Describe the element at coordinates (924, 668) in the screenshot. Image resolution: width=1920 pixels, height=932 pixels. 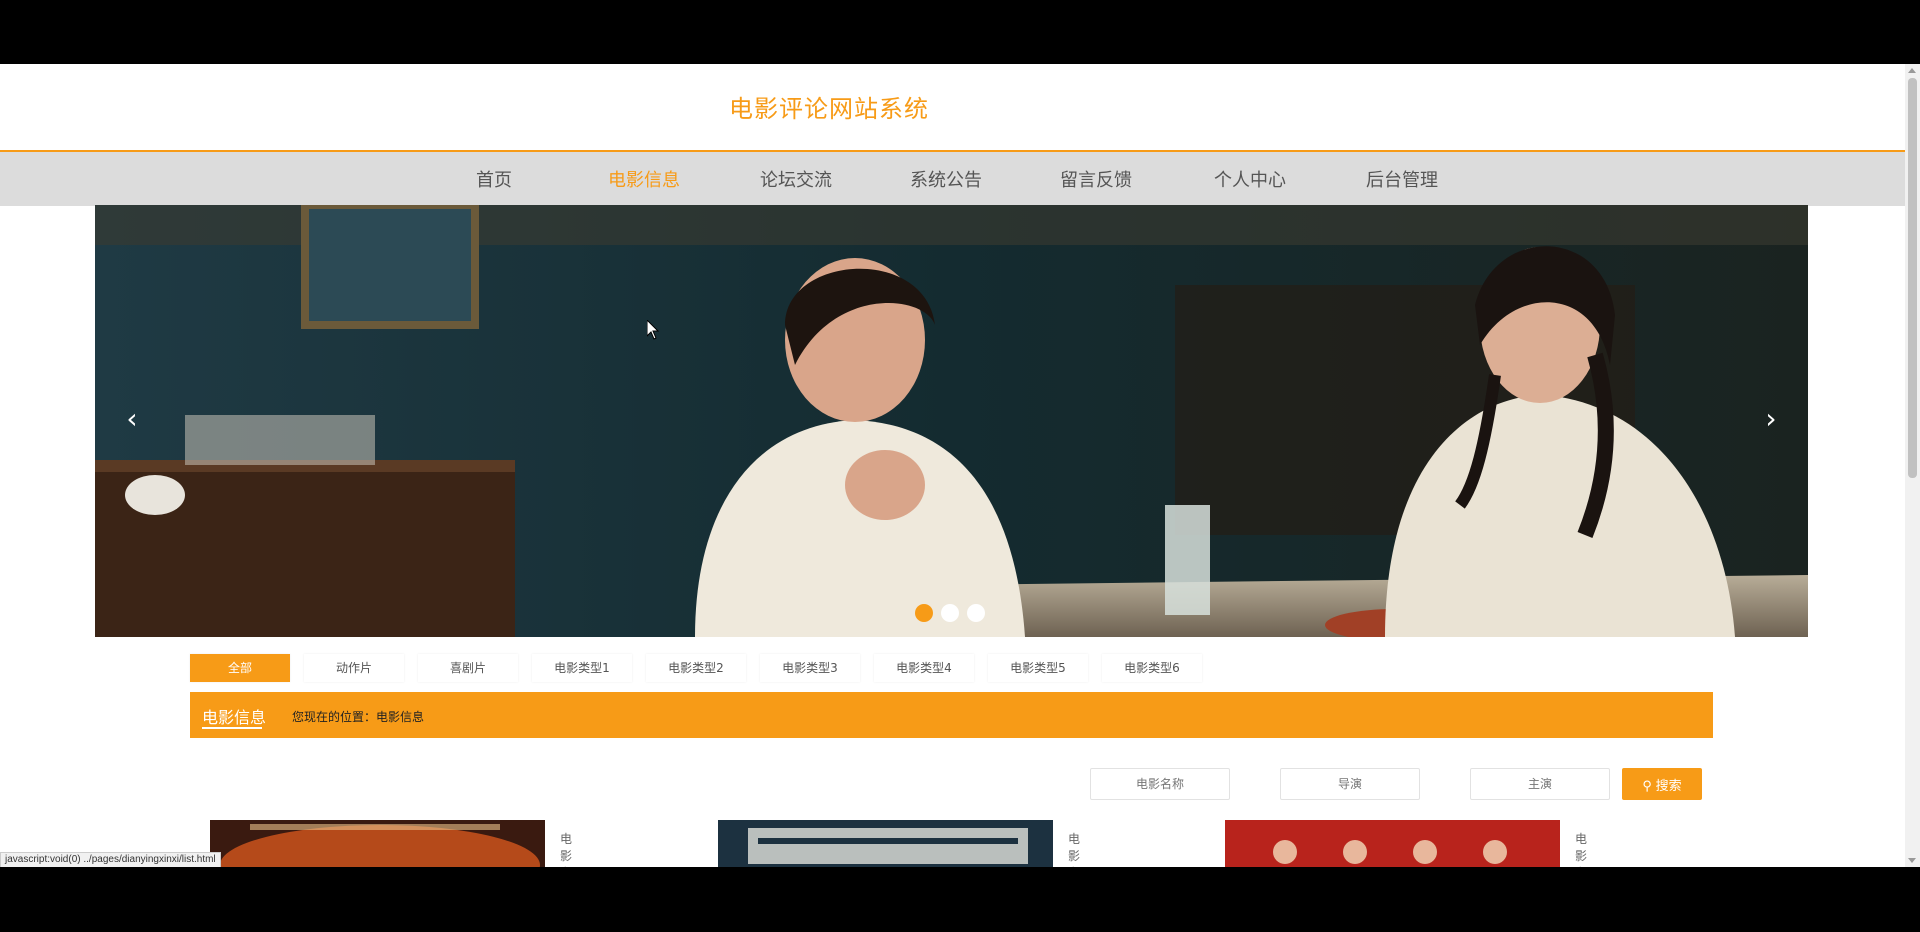
I see `category-tab: 电影类型4` at that location.